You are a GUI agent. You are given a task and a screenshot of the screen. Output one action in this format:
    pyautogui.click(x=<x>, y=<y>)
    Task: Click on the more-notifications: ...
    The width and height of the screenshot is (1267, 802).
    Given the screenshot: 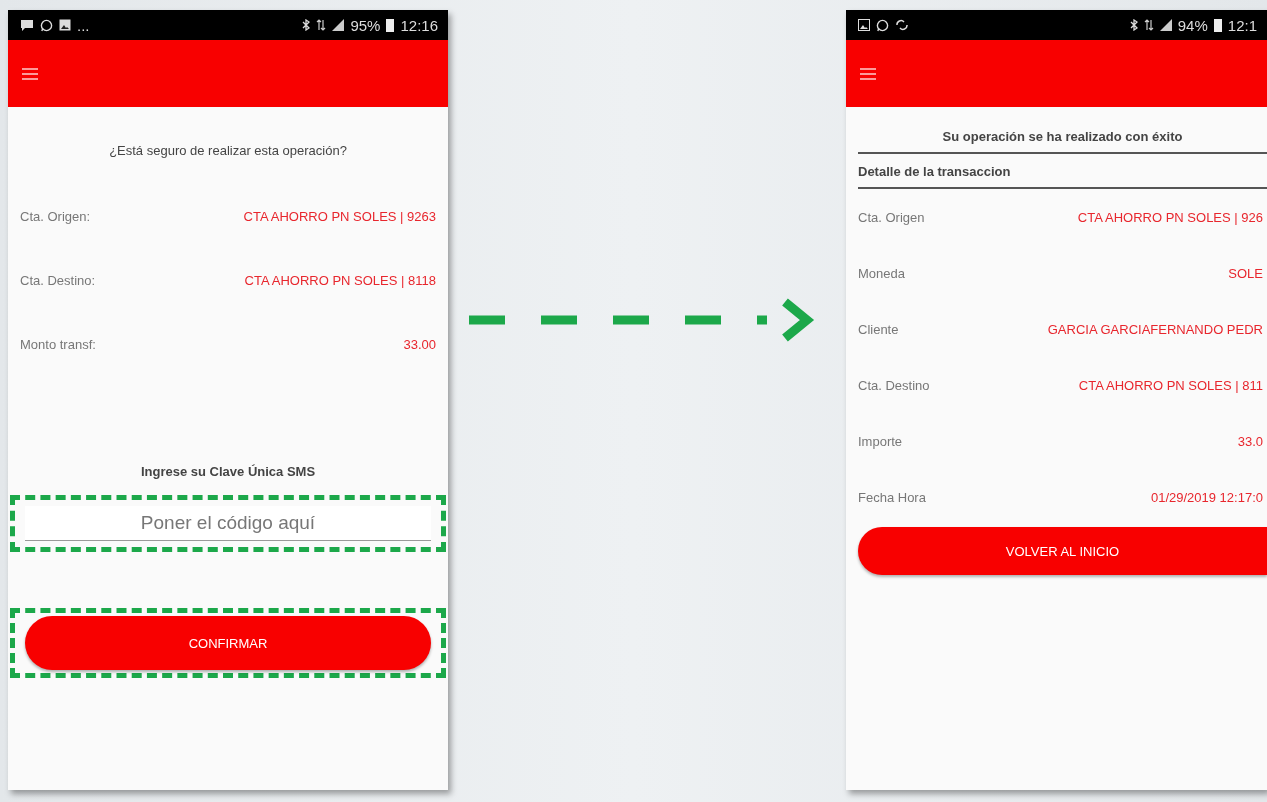 What is the action you would take?
    pyautogui.click(x=83, y=25)
    